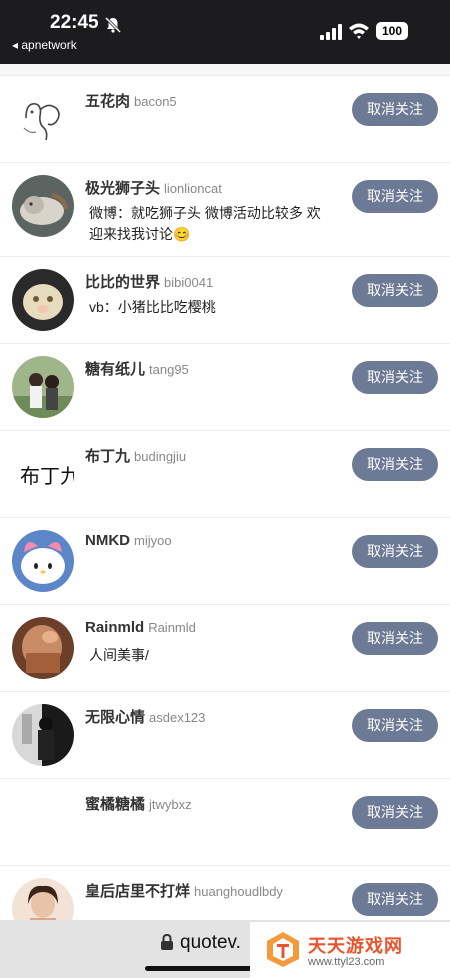 The height and width of the screenshot is (978, 450). I want to click on user-handle: asdex123, so click(177, 717).